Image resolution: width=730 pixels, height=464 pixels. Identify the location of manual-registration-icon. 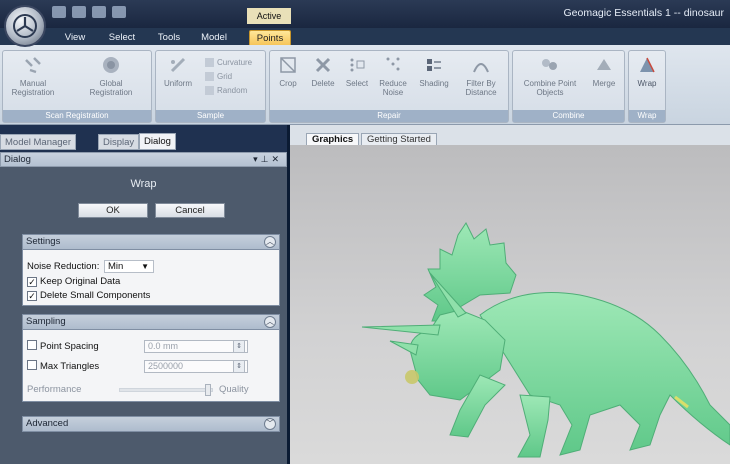
(33, 65).